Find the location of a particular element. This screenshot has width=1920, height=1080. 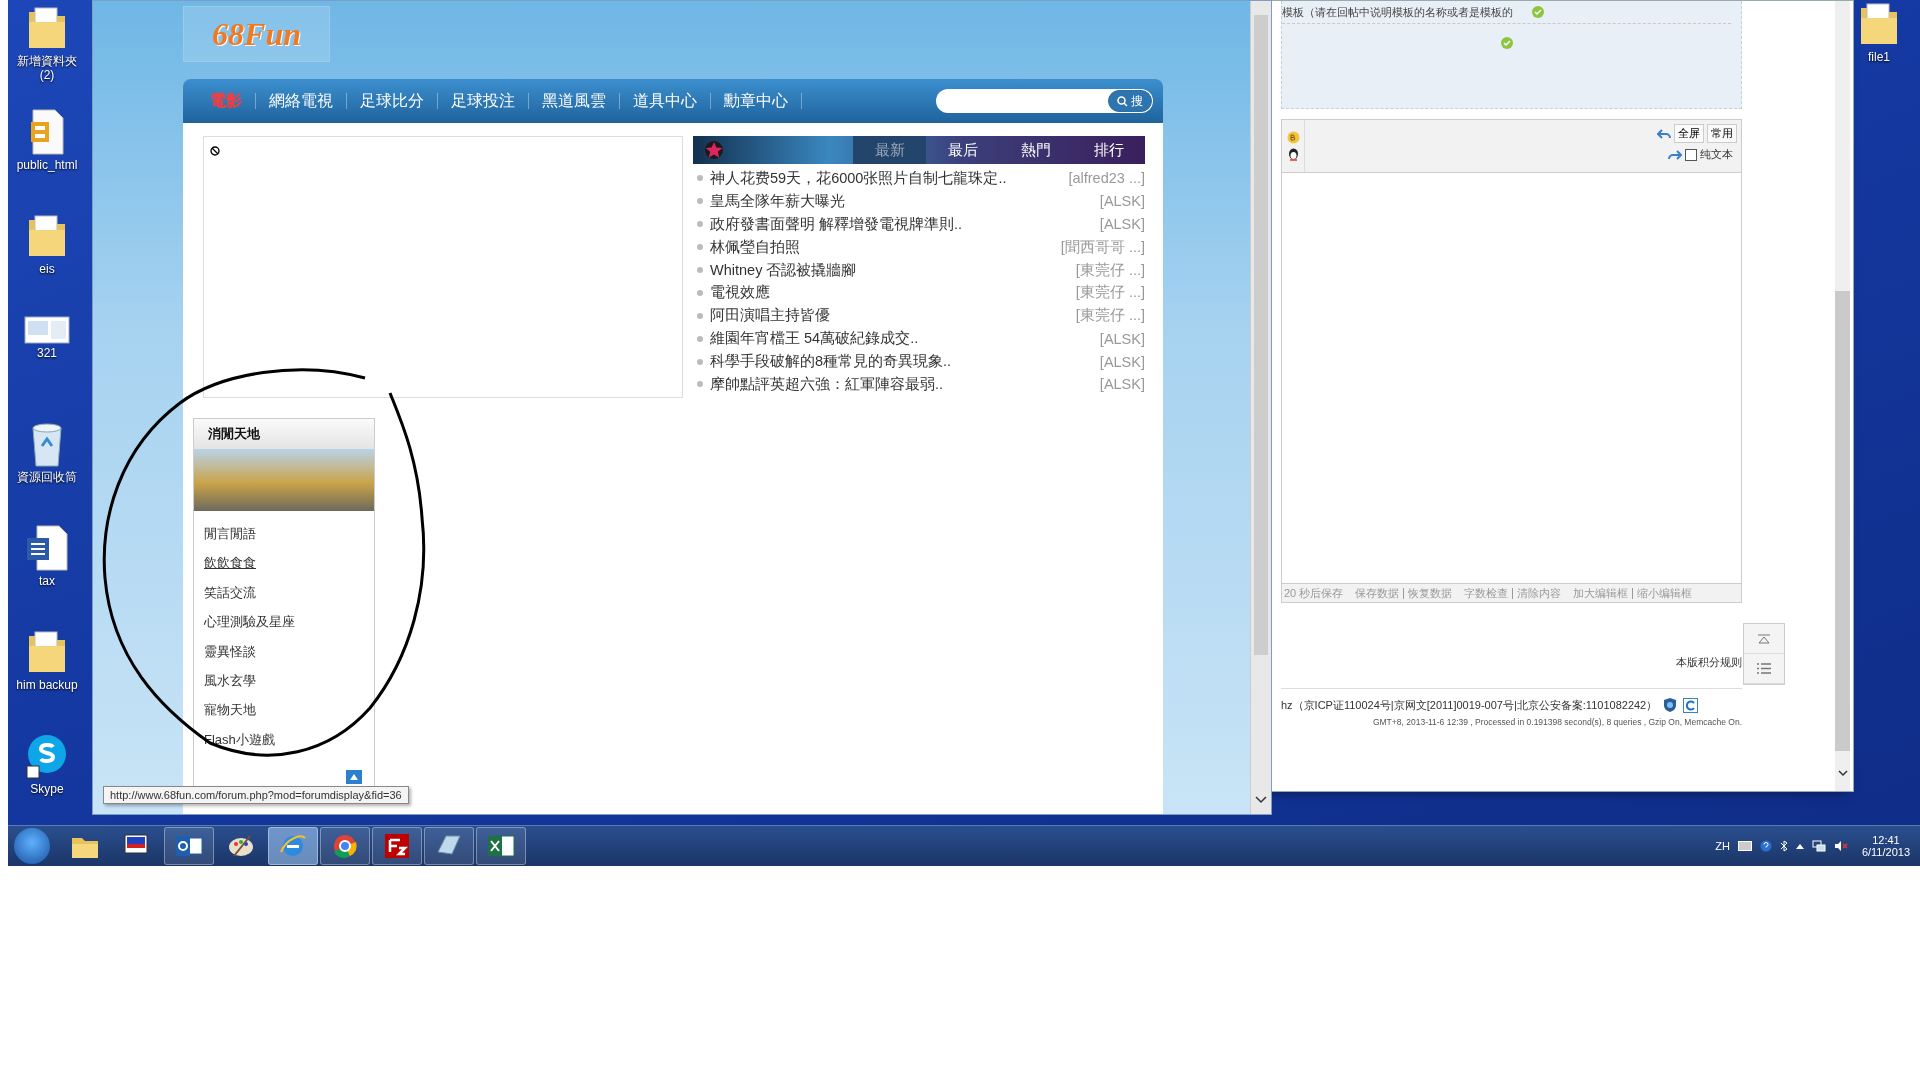

news-author: [alfred23 ...] is located at coordinates (1106, 178).